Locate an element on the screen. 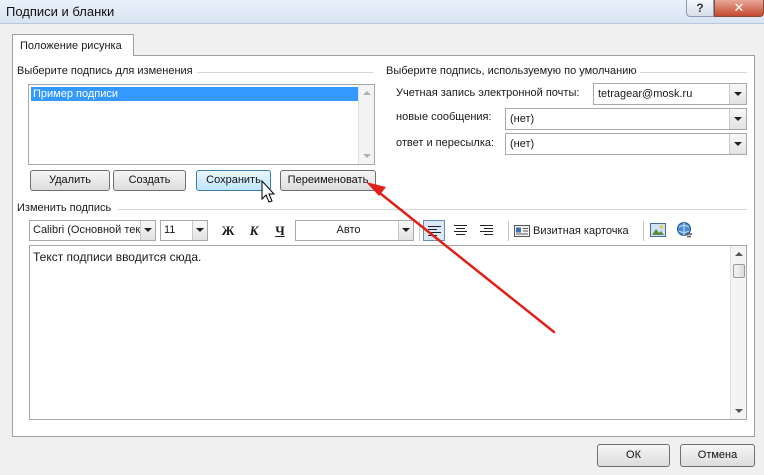  italic-button: К is located at coordinates (254, 231).